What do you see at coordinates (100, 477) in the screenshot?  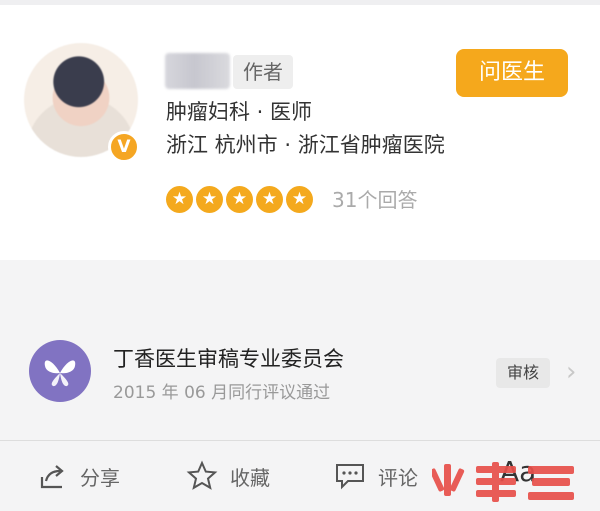 I see `share-label: 分享` at bounding box center [100, 477].